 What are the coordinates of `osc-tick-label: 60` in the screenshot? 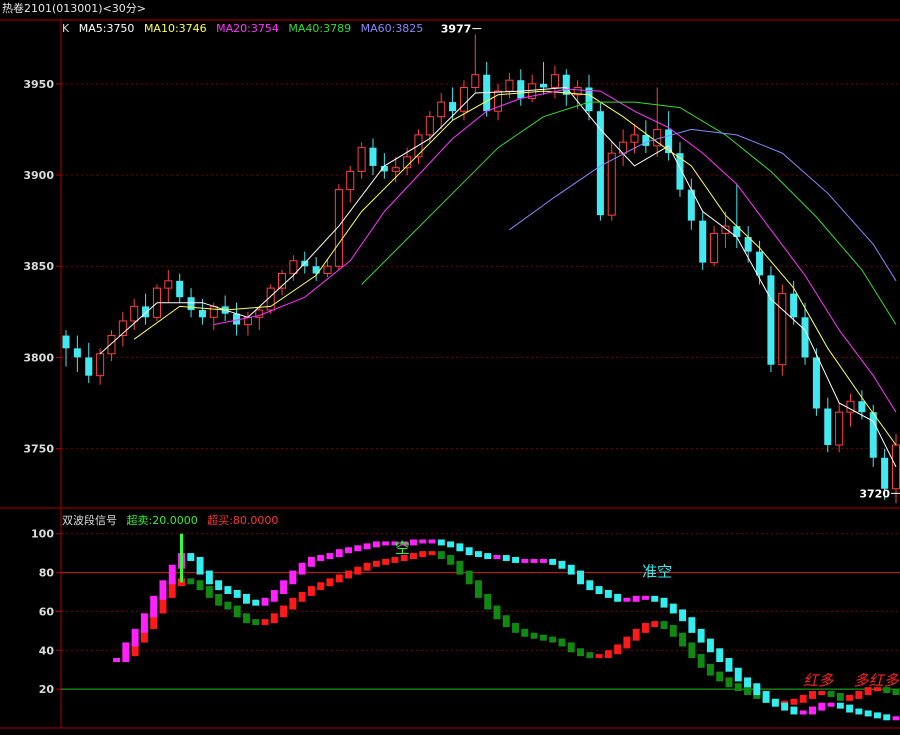 It's located at (47, 611).